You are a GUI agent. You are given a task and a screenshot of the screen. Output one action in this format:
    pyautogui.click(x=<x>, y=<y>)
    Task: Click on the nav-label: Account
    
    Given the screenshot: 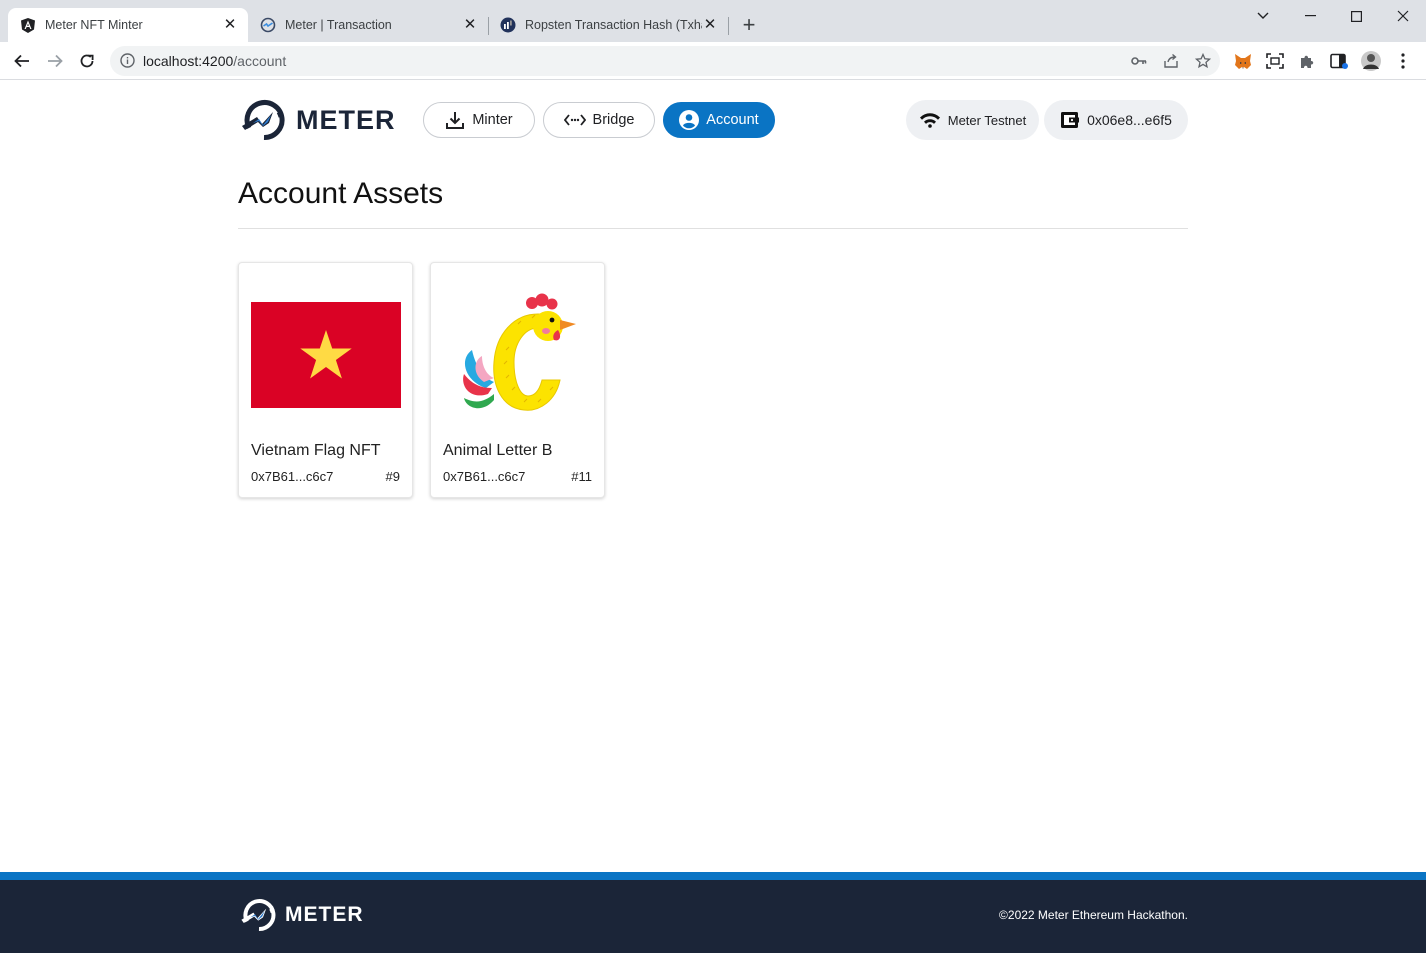 What is the action you would take?
    pyautogui.click(x=732, y=120)
    